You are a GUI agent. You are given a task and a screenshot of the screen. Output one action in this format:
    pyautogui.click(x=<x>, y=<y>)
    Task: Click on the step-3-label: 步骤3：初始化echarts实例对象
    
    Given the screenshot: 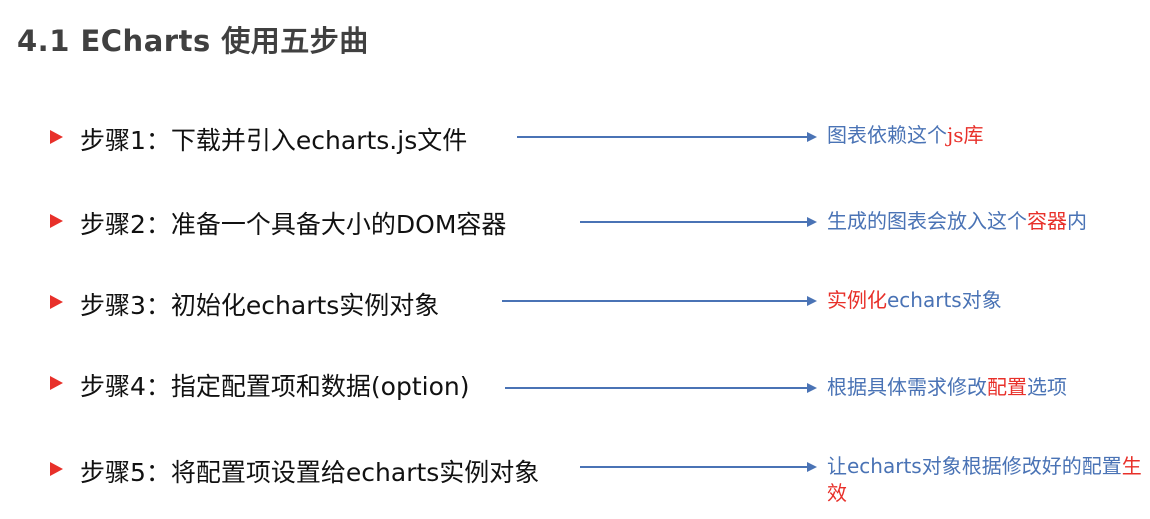 What is the action you would take?
    pyautogui.click(x=260, y=305)
    